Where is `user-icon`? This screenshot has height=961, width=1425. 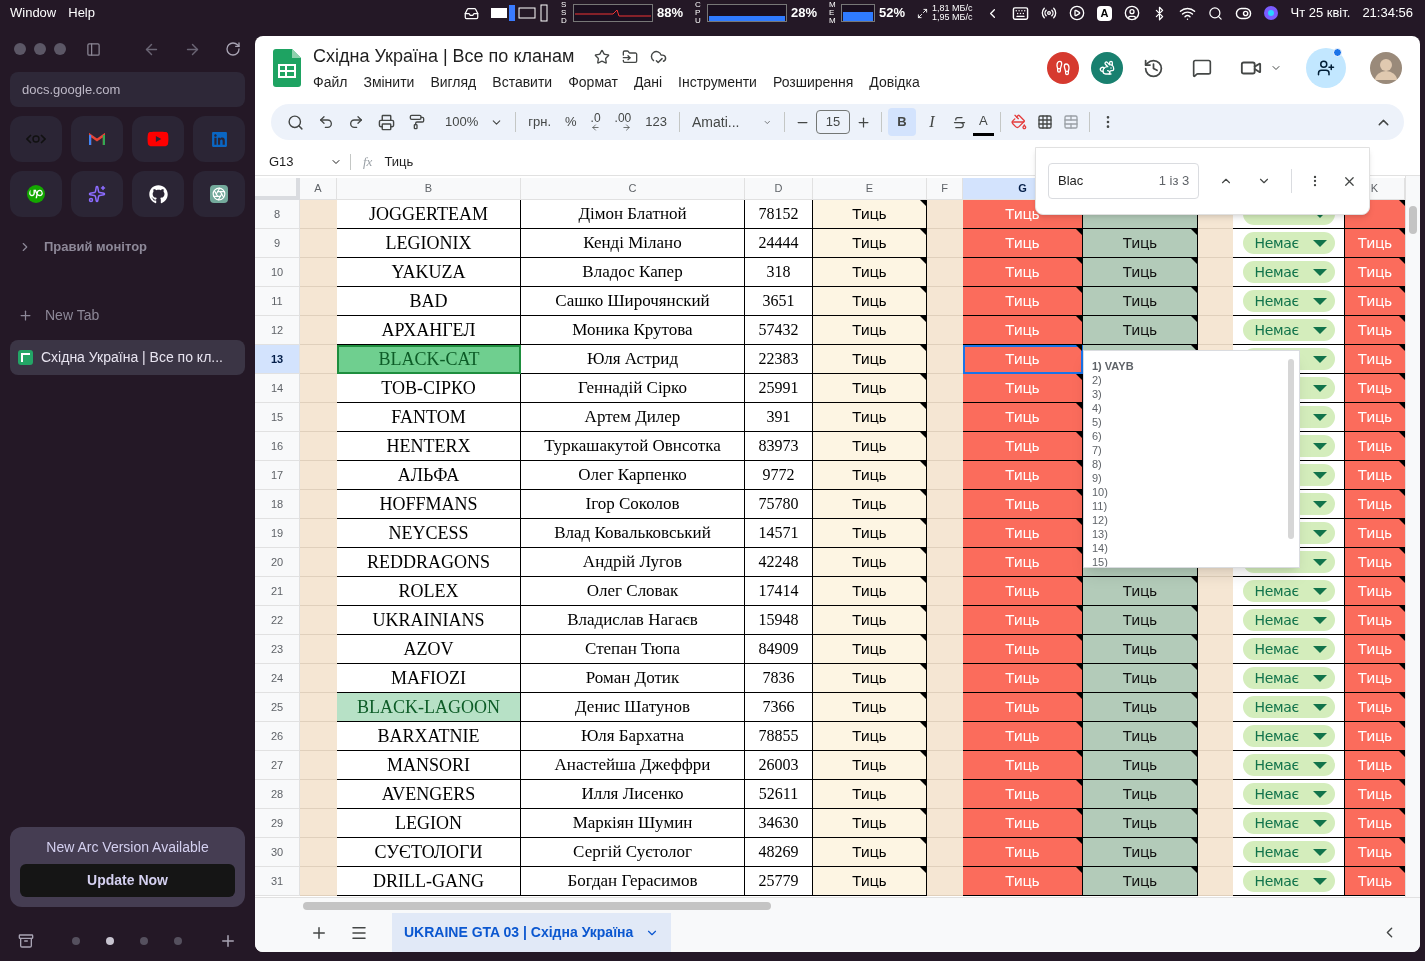 user-icon is located at coordinates (1132, 13).